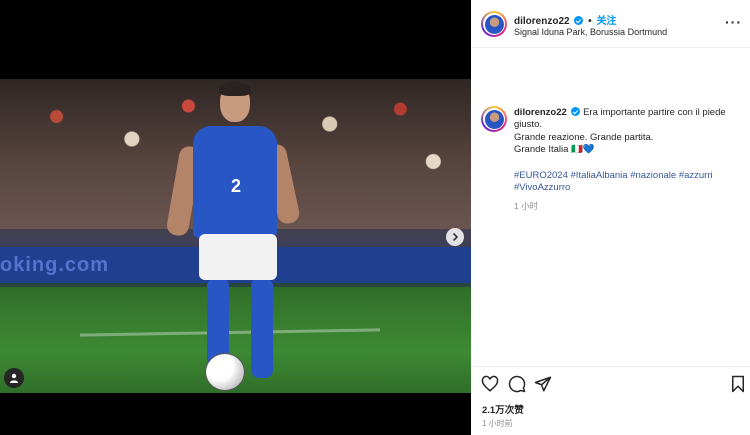 The width and height of the screenshot is (750, 435). I want to click on tagged-users-button, so click(14, 378).